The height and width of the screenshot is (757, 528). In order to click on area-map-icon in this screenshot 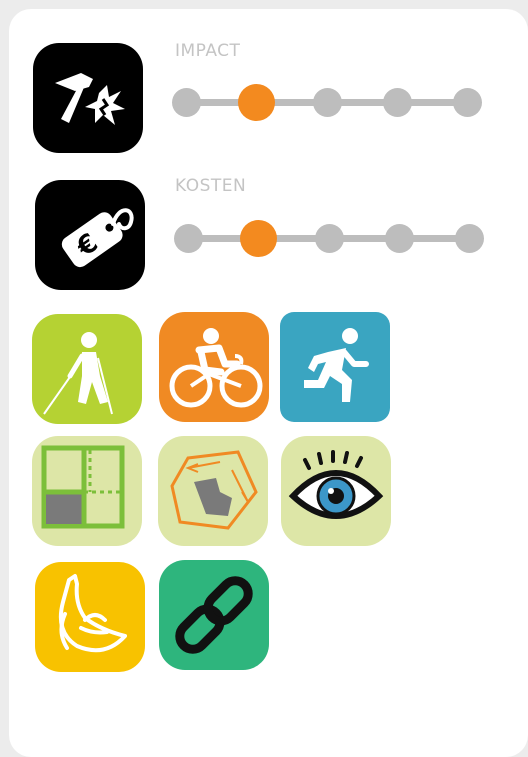, I will do `click(213, 491)`.